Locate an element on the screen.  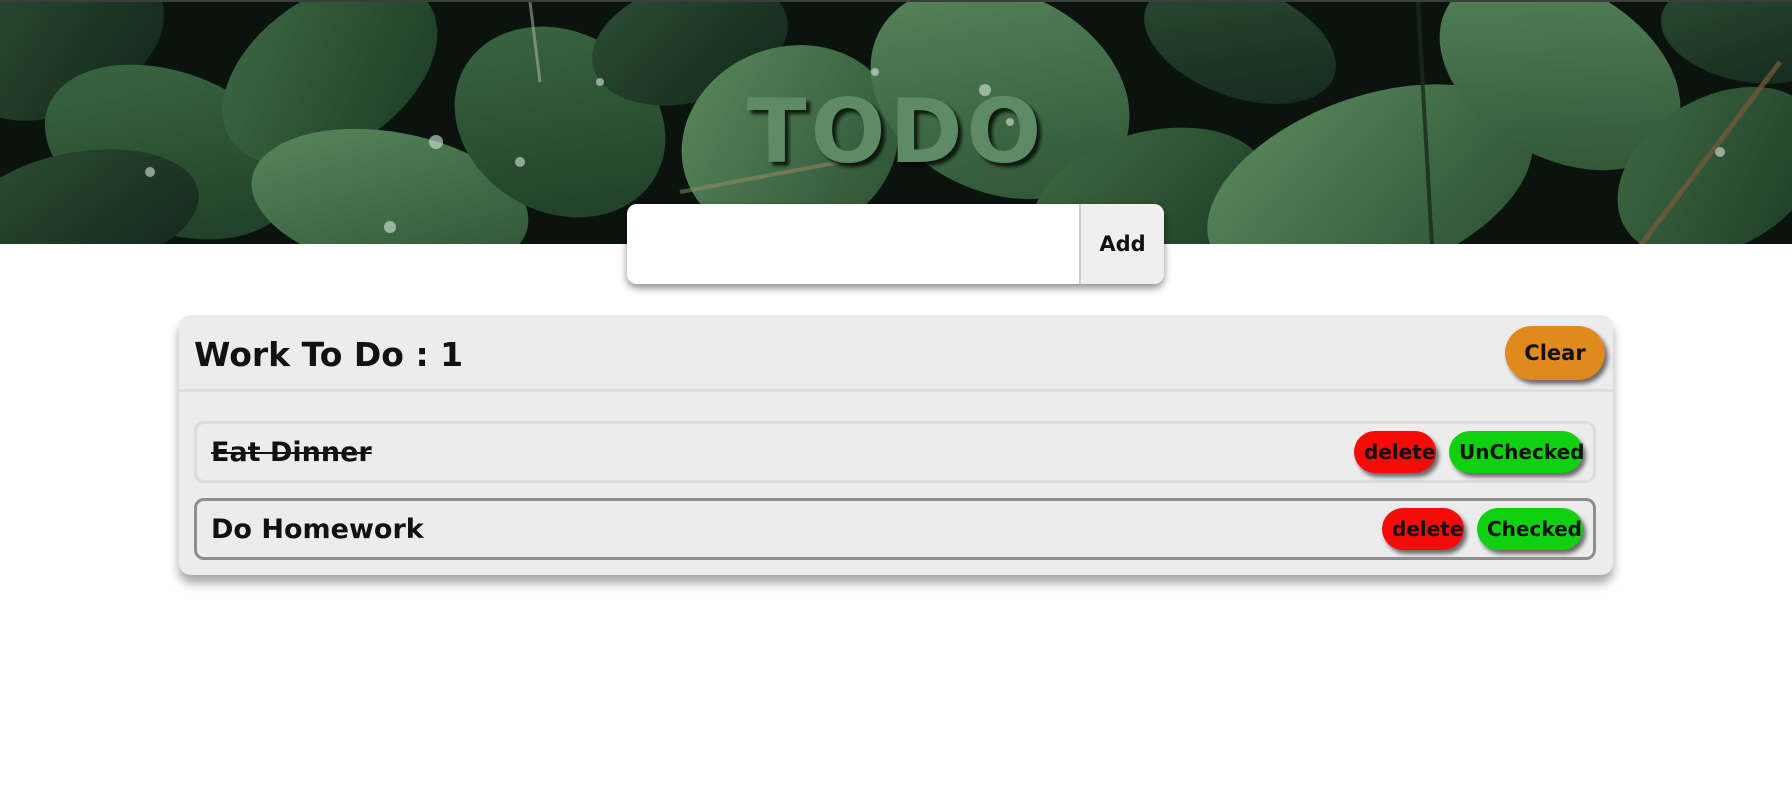
todo-text-completed: Eat Dinner is located at coordinates (291, 452).